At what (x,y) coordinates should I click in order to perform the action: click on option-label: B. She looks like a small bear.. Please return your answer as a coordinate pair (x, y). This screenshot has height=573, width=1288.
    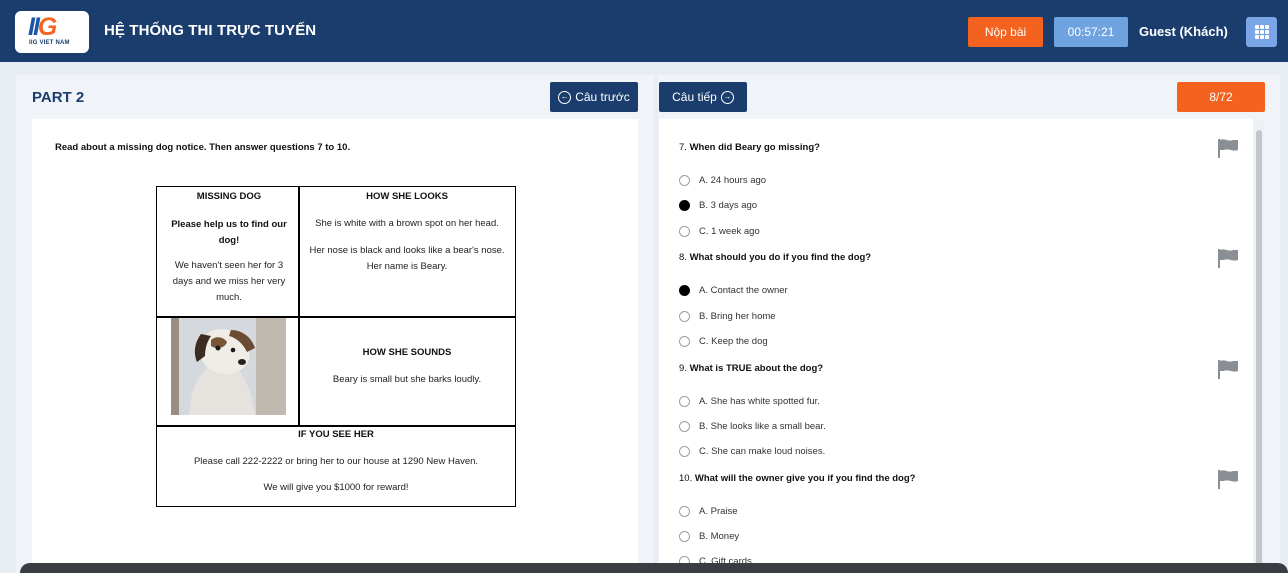
    Looking at the image, I should click on (762, 426).